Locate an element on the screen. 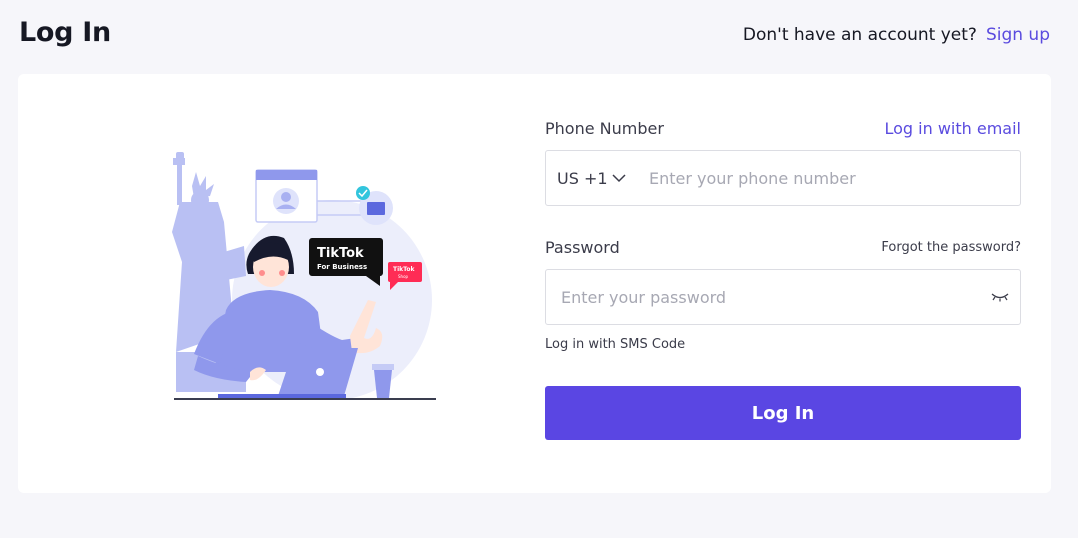 This screenshot has width=1078, height=538. country-code-select: US +1 is located at coordinates (591, 178).